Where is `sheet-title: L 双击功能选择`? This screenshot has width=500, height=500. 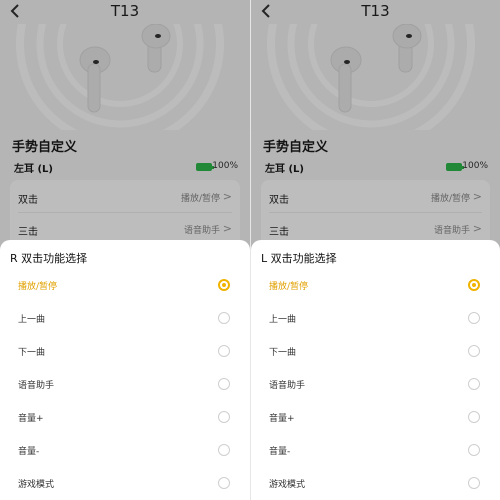 sheet-title: L 双击功能选择 is located at coordinates (299, 258).